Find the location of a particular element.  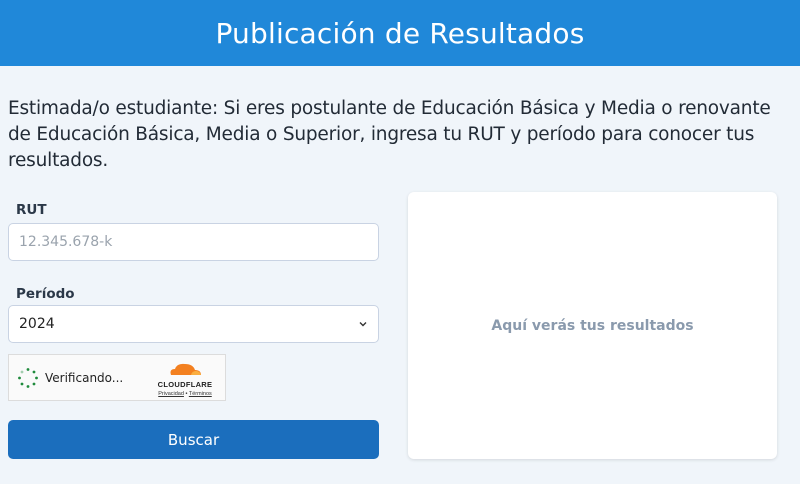

search-button: Buscar is located at coordinates (193, 439).